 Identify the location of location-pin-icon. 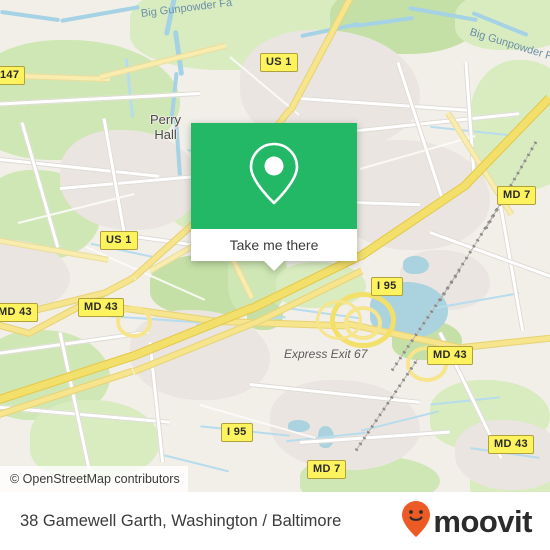
(274, 176).